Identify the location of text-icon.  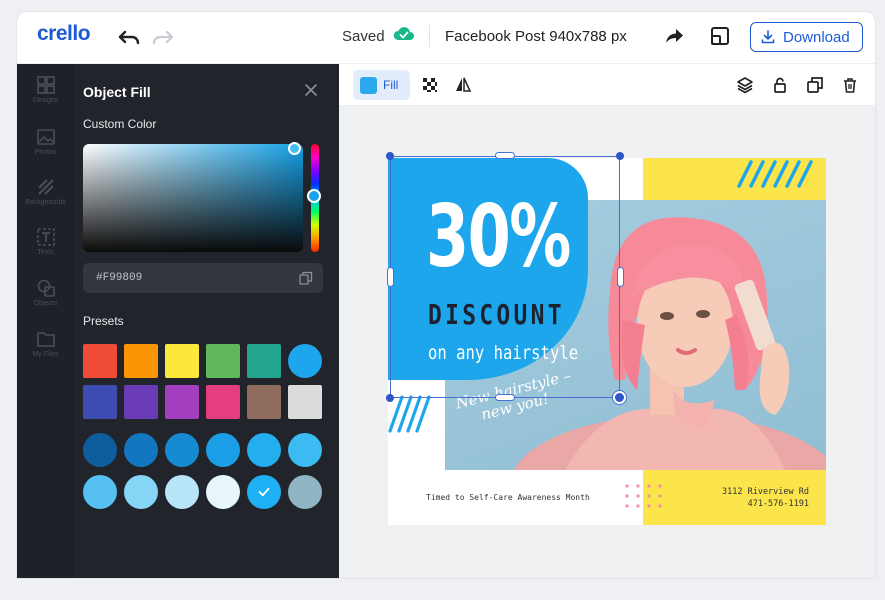
(45, 237).